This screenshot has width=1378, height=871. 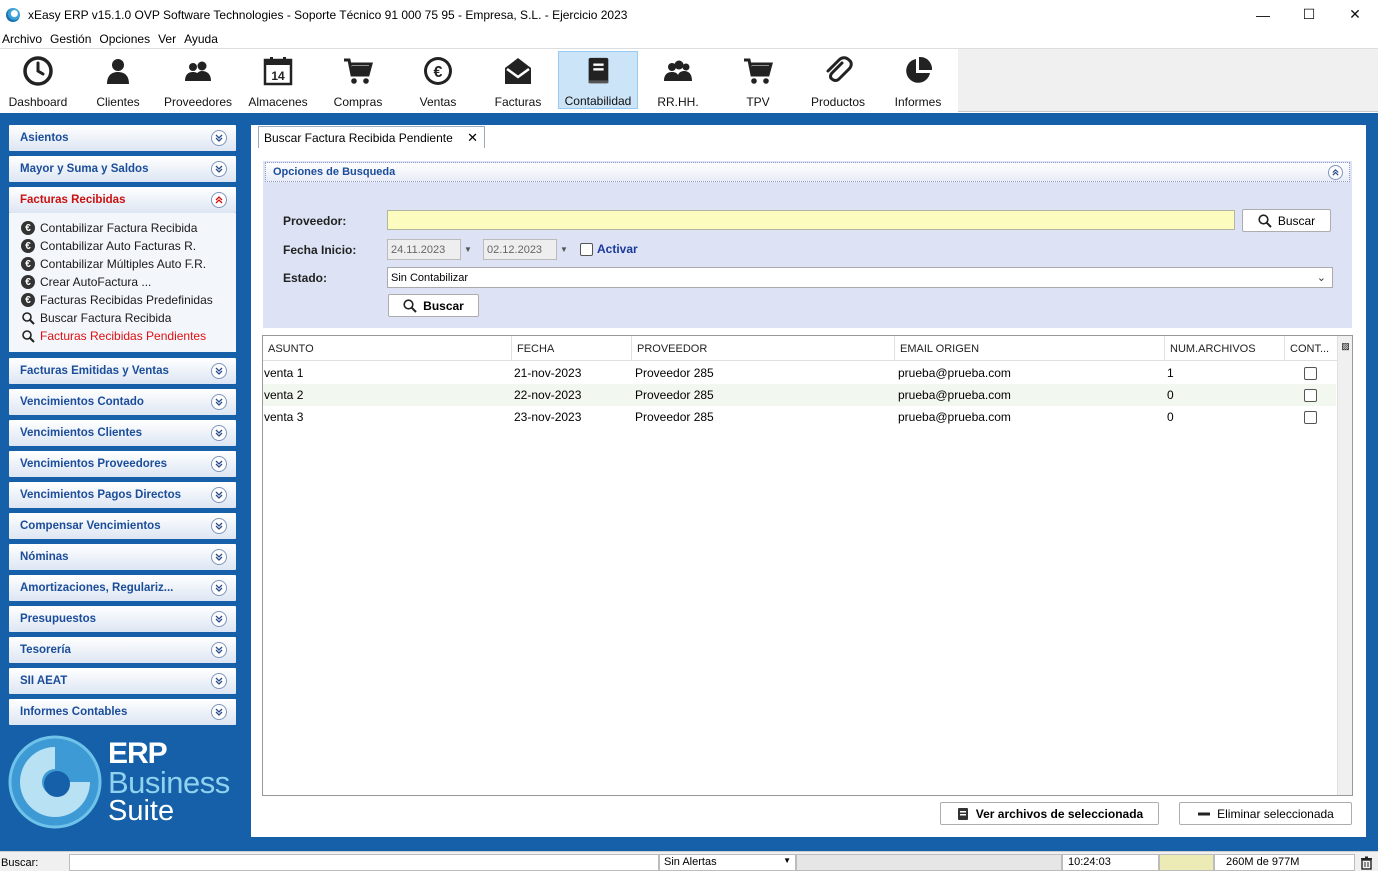 What do you see at coordinates (763, 348) in the screenshot?
I see `column-proveedor: PROVEEDOR` at bounding box center [763, 348].